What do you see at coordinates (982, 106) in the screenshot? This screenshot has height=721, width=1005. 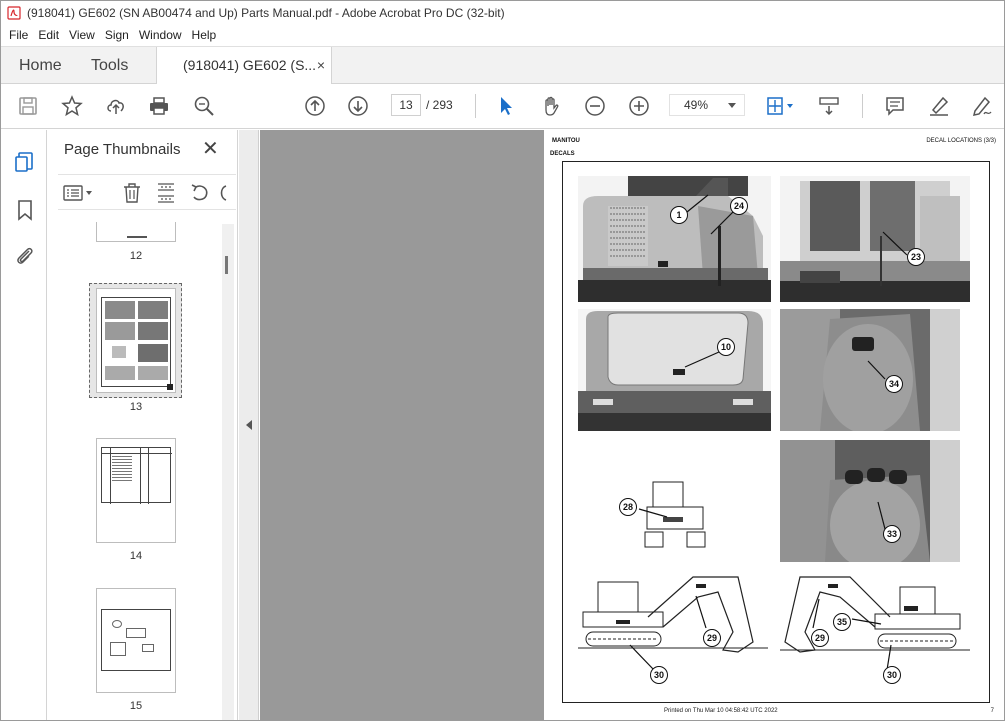 I see `sign-icon` at bounding box center [982, 106].